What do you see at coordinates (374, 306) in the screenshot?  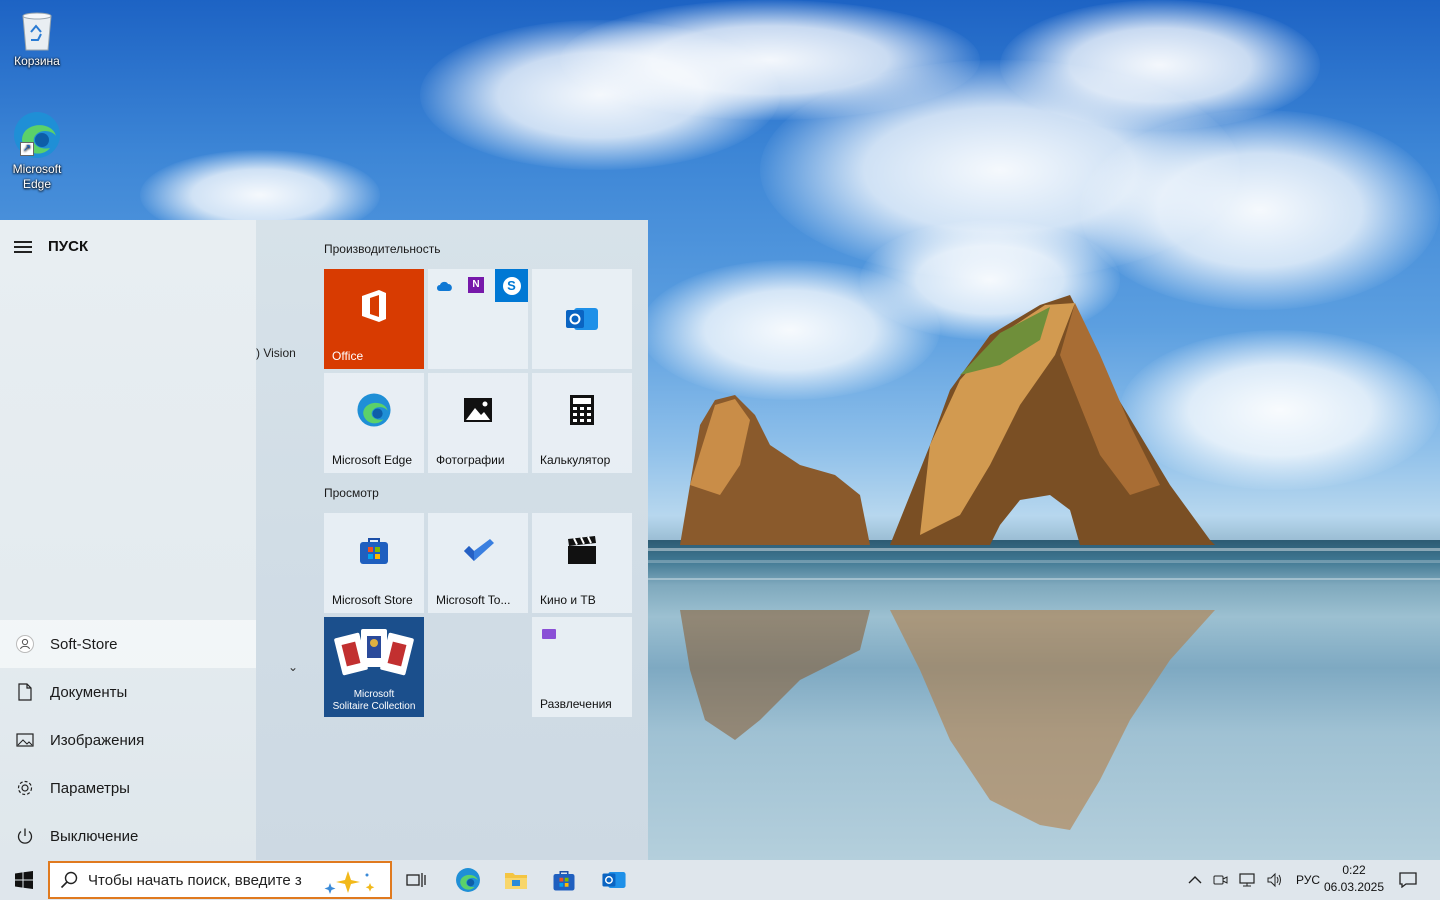 I see `office-icon` at bounding box center [374, 306].